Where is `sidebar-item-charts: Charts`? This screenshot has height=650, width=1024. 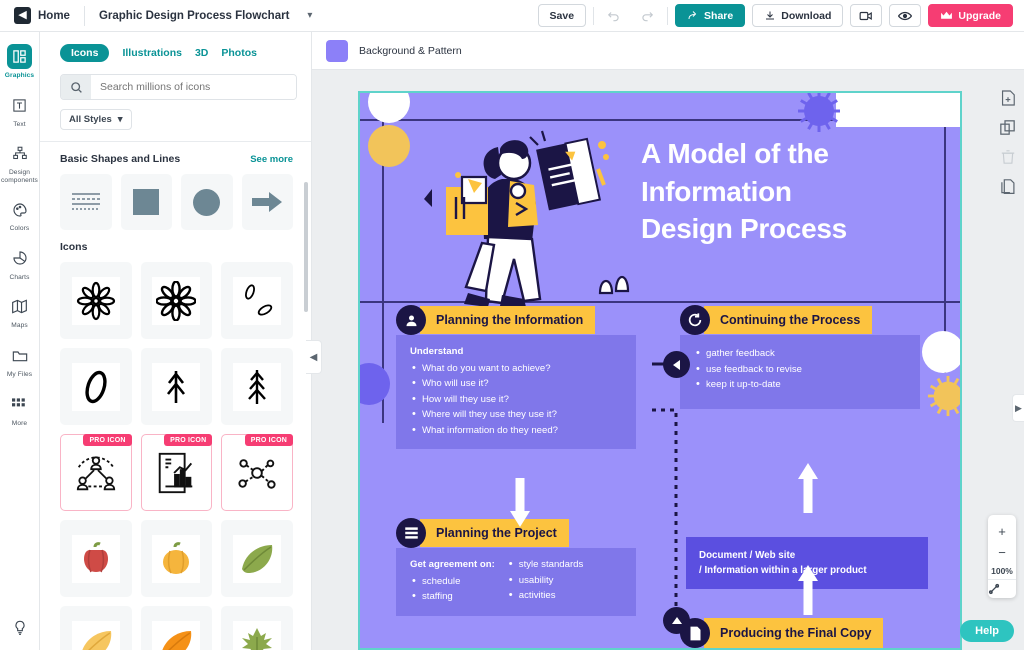 sidebar-item-charts: Charts is located at coordinates (20, 264).